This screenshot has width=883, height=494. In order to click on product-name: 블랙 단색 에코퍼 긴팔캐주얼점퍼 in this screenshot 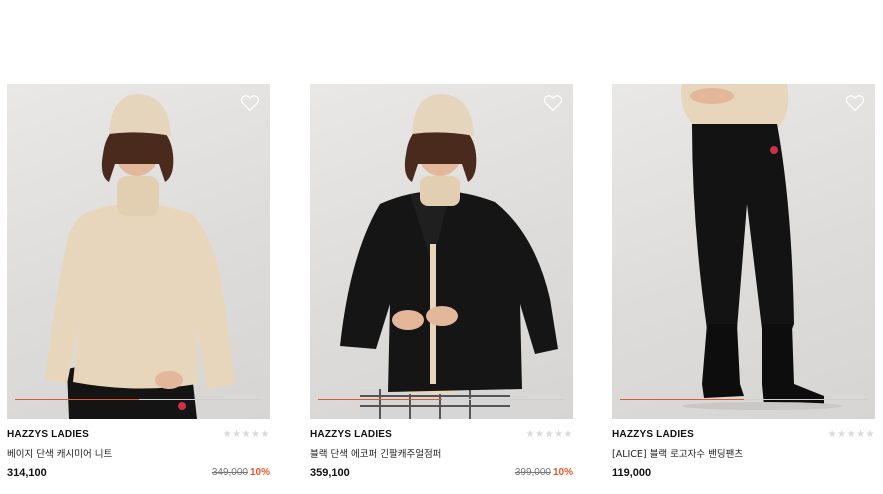, I will do `click(375, 453)`.